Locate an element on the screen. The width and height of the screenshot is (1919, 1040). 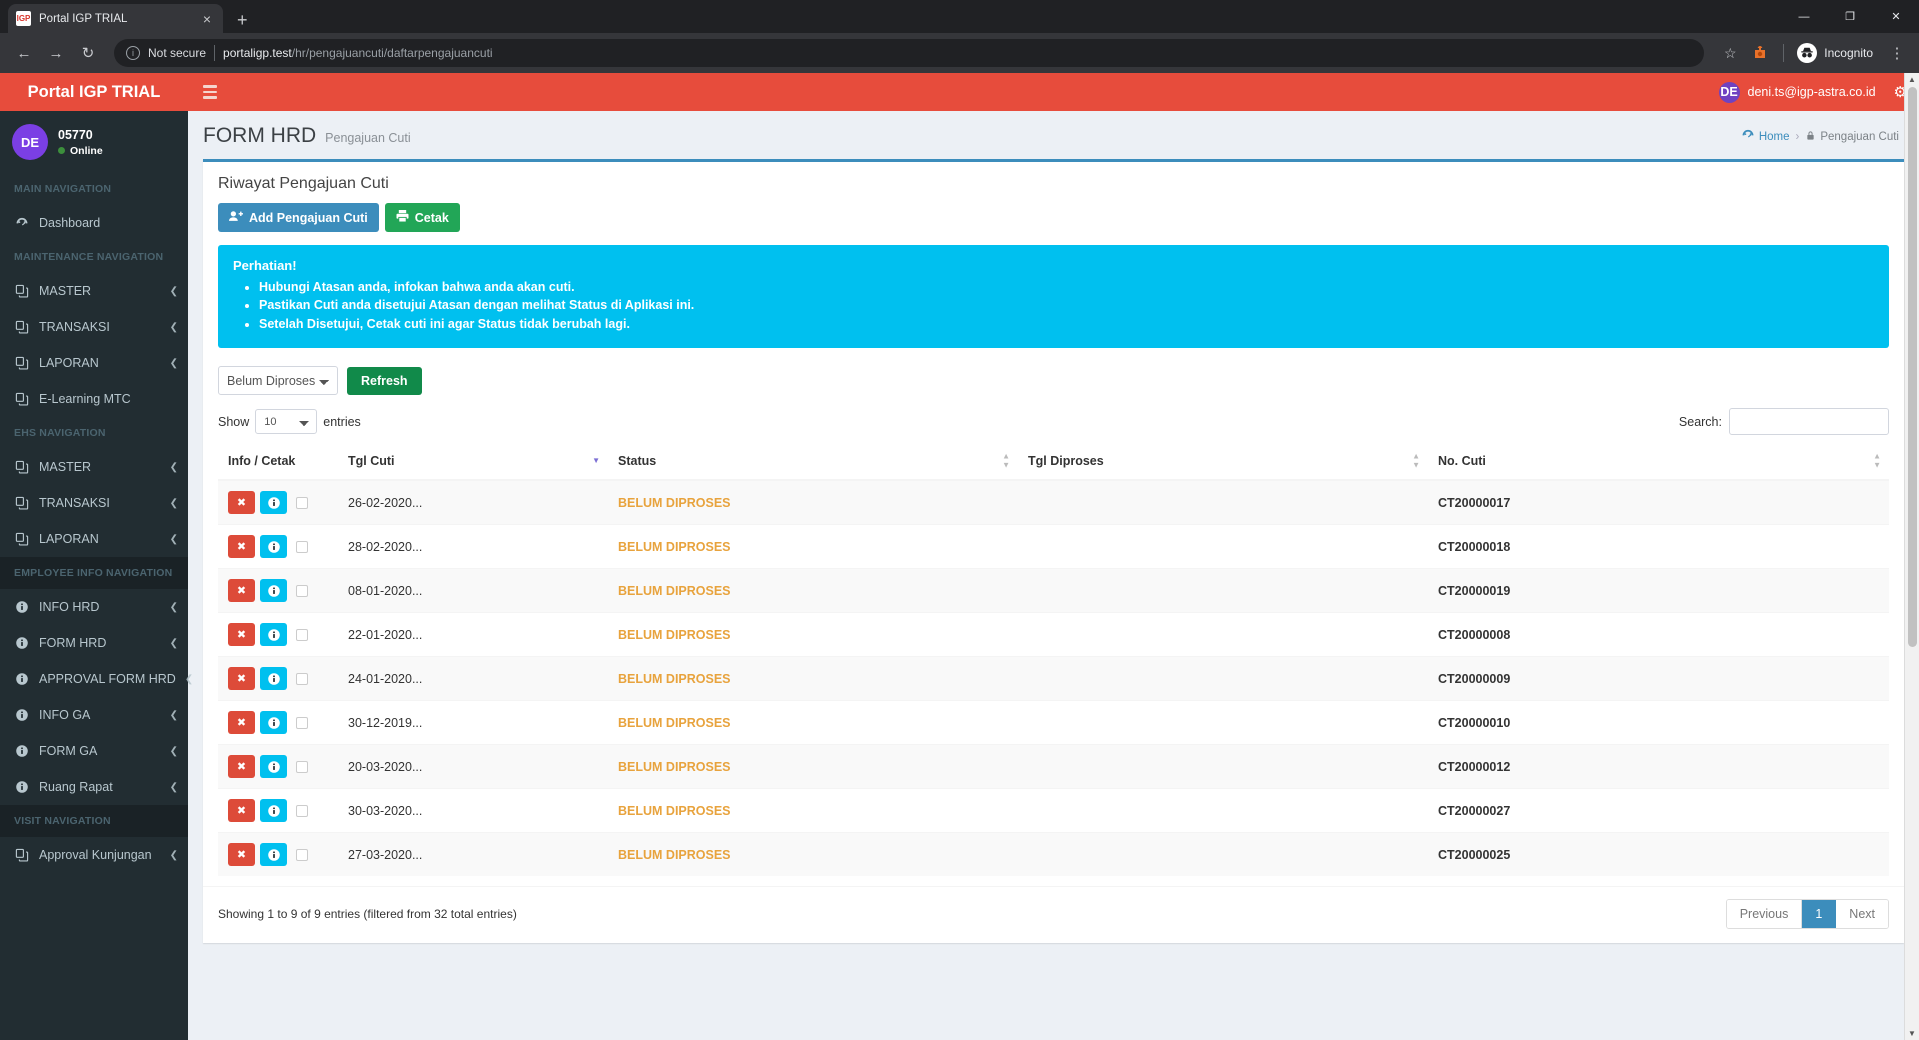
breadcrumb-item-home: Home is located at coordinates (1765, 136).